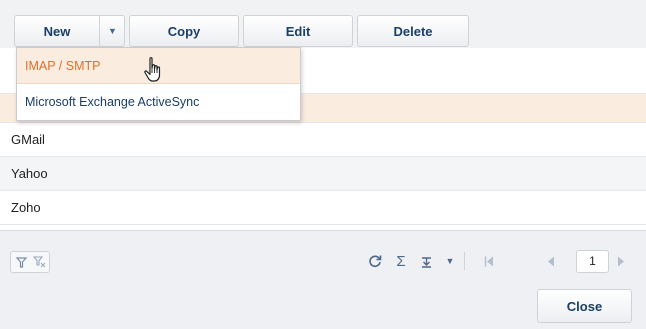 The height and width of the screenshot is (329, 646). Describe the element at coordinates (323, 208) in the screenshot. I see `table-row: Zoho` at that location.